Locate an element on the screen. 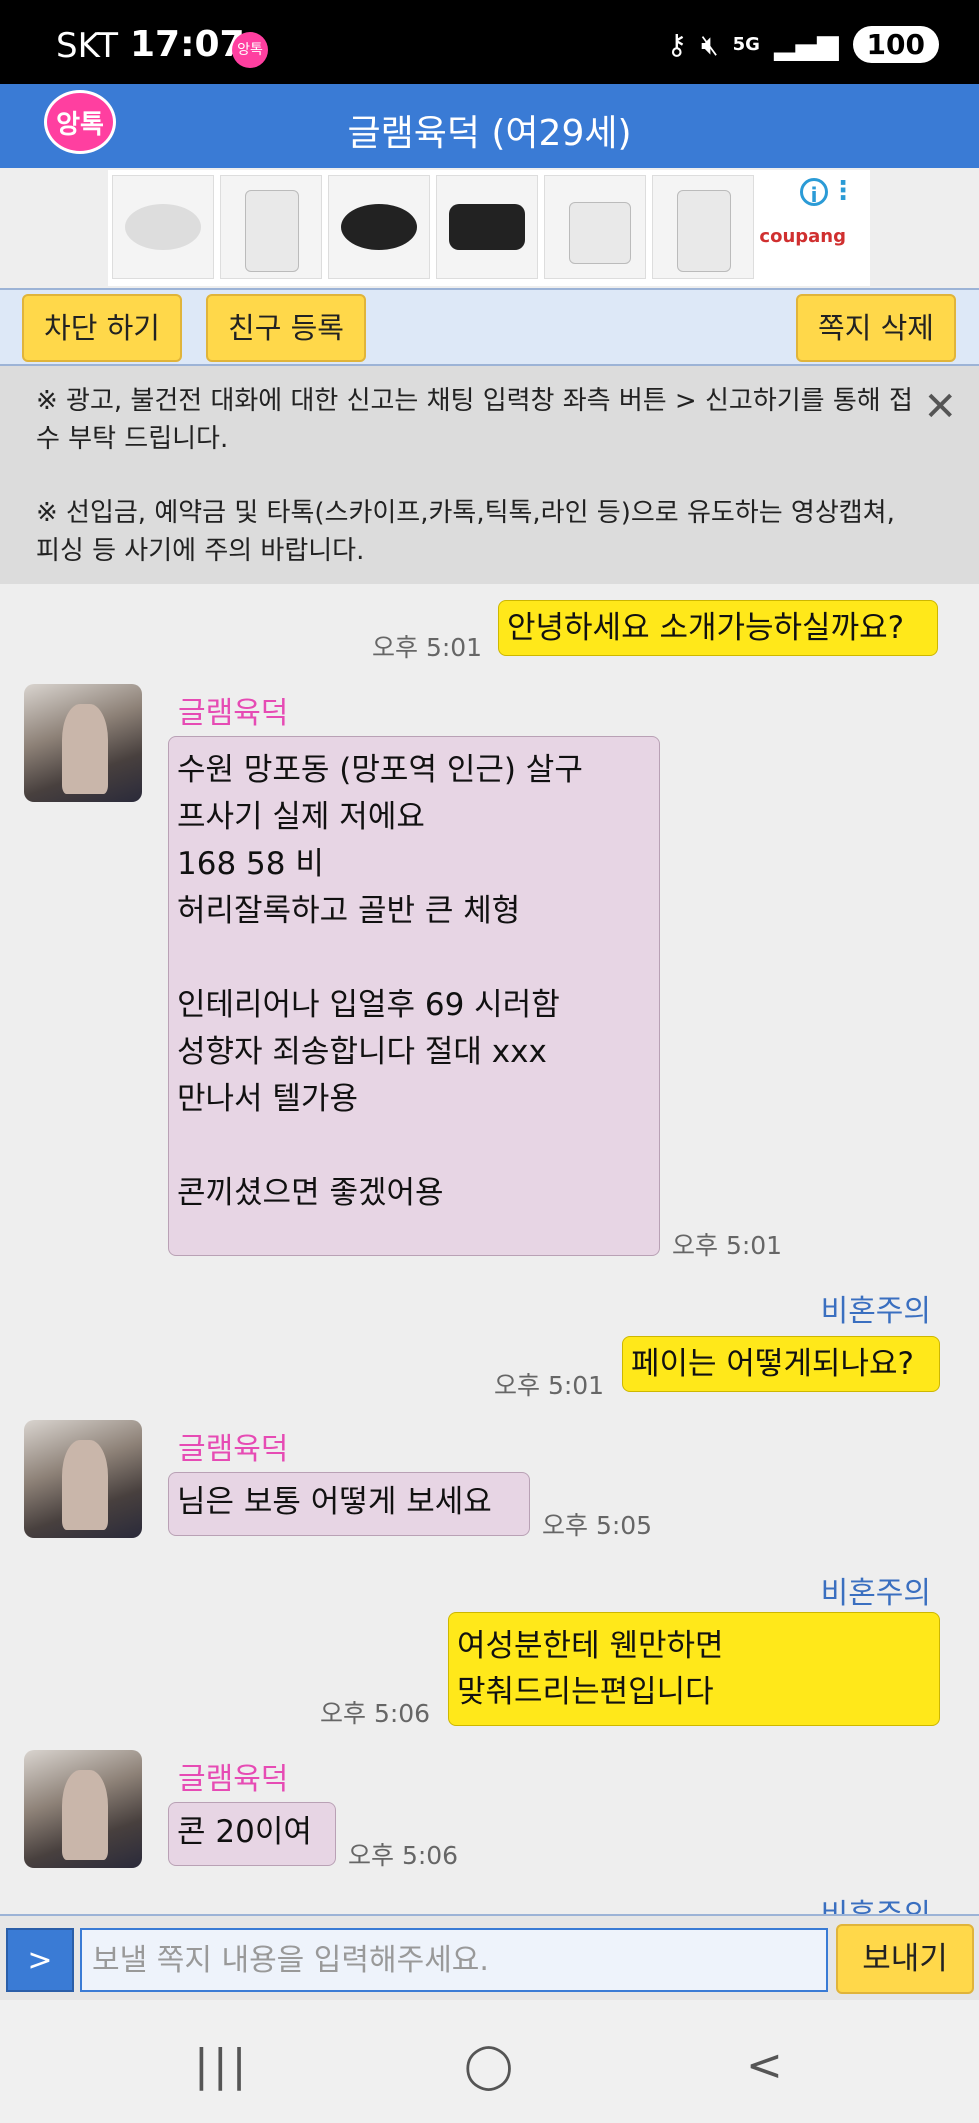  ad-info-icon: i is located at coordinates (814, 192).